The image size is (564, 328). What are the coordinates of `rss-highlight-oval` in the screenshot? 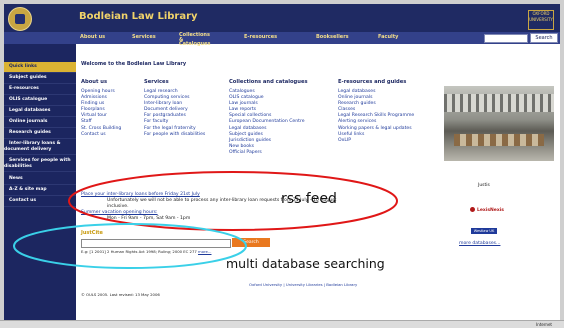 It's located at (233, 201).